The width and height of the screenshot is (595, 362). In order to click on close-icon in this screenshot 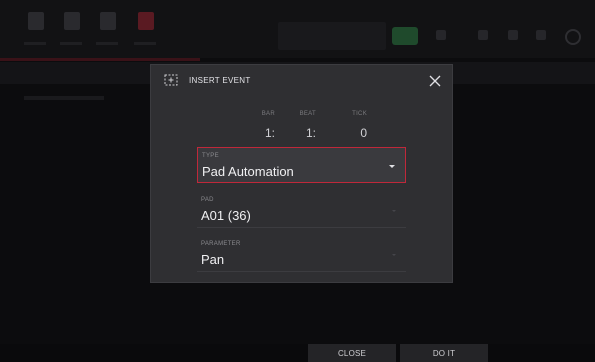, I will do `click(435, 81)`.